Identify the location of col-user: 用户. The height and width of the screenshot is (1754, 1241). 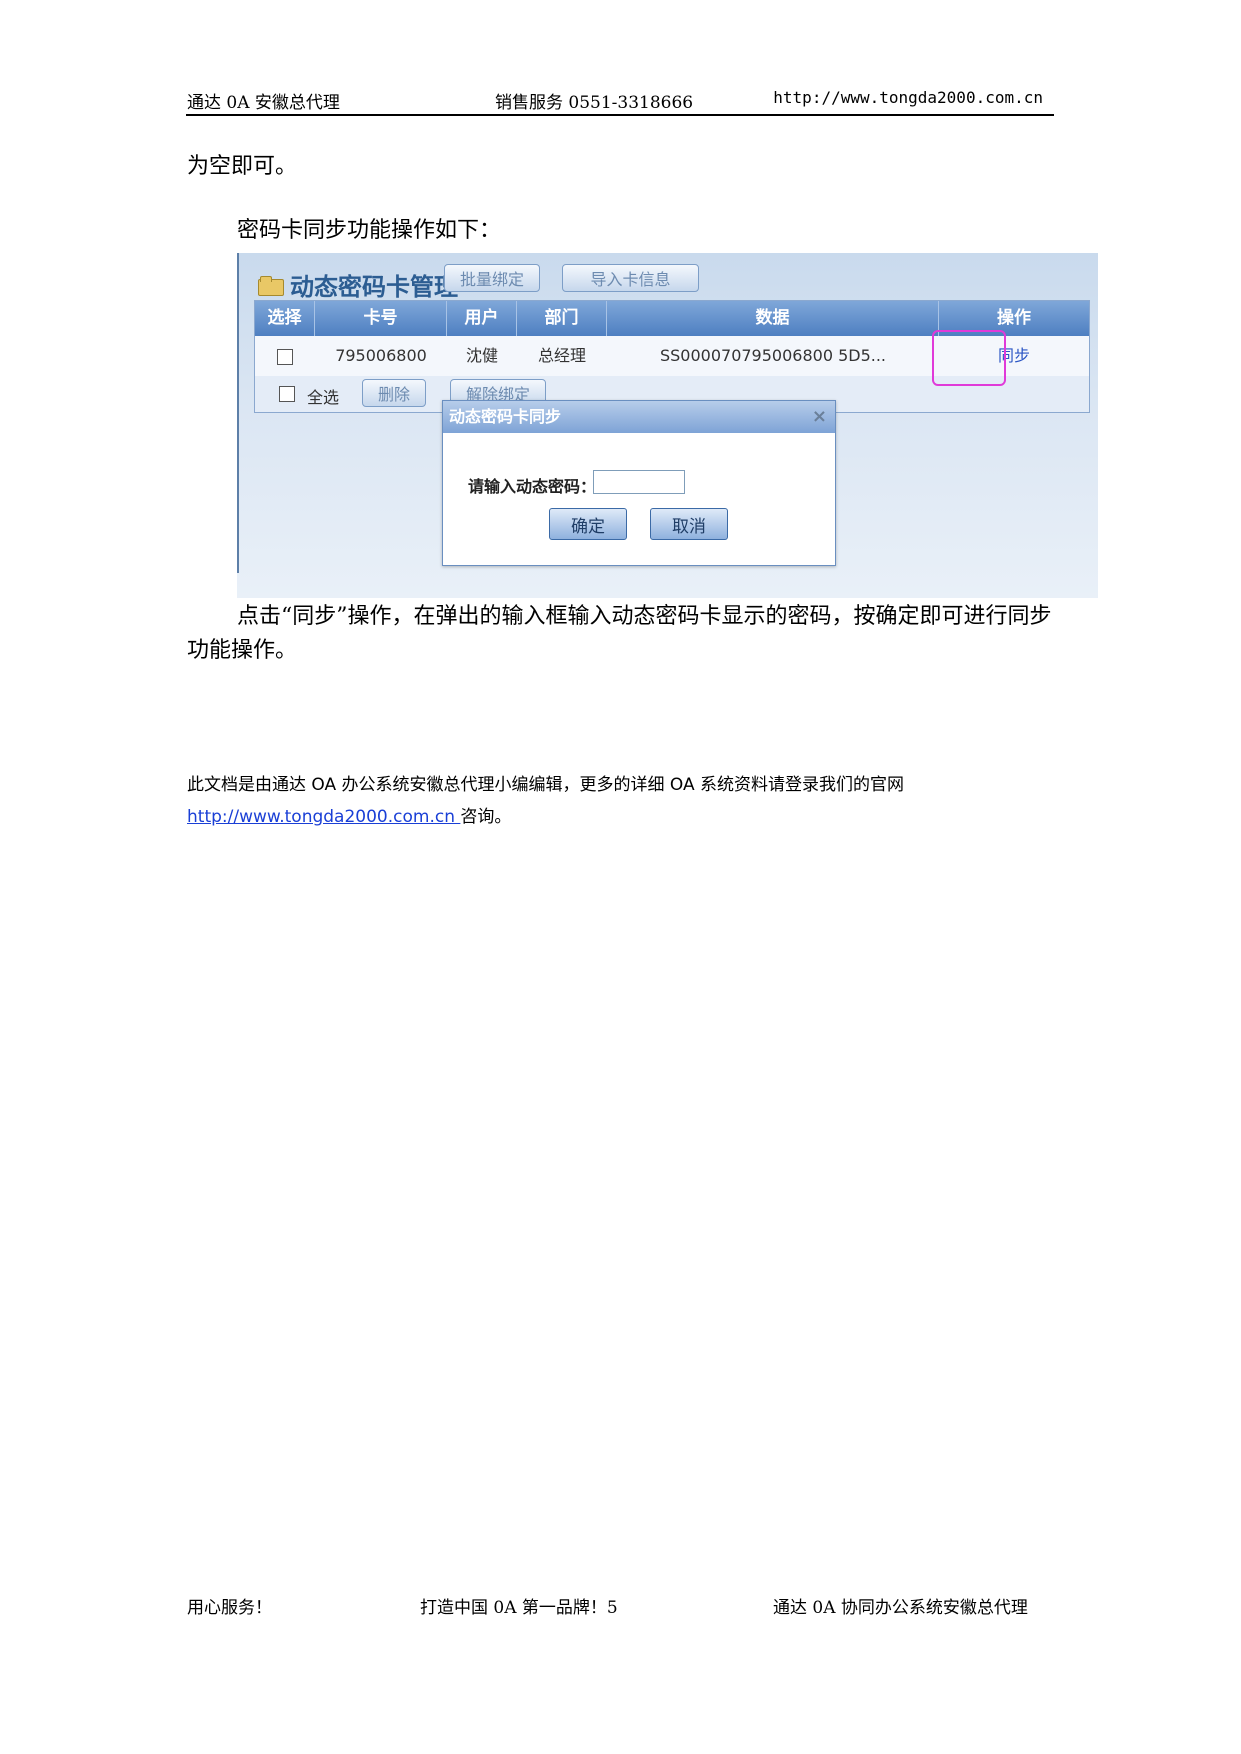
(482, 318).